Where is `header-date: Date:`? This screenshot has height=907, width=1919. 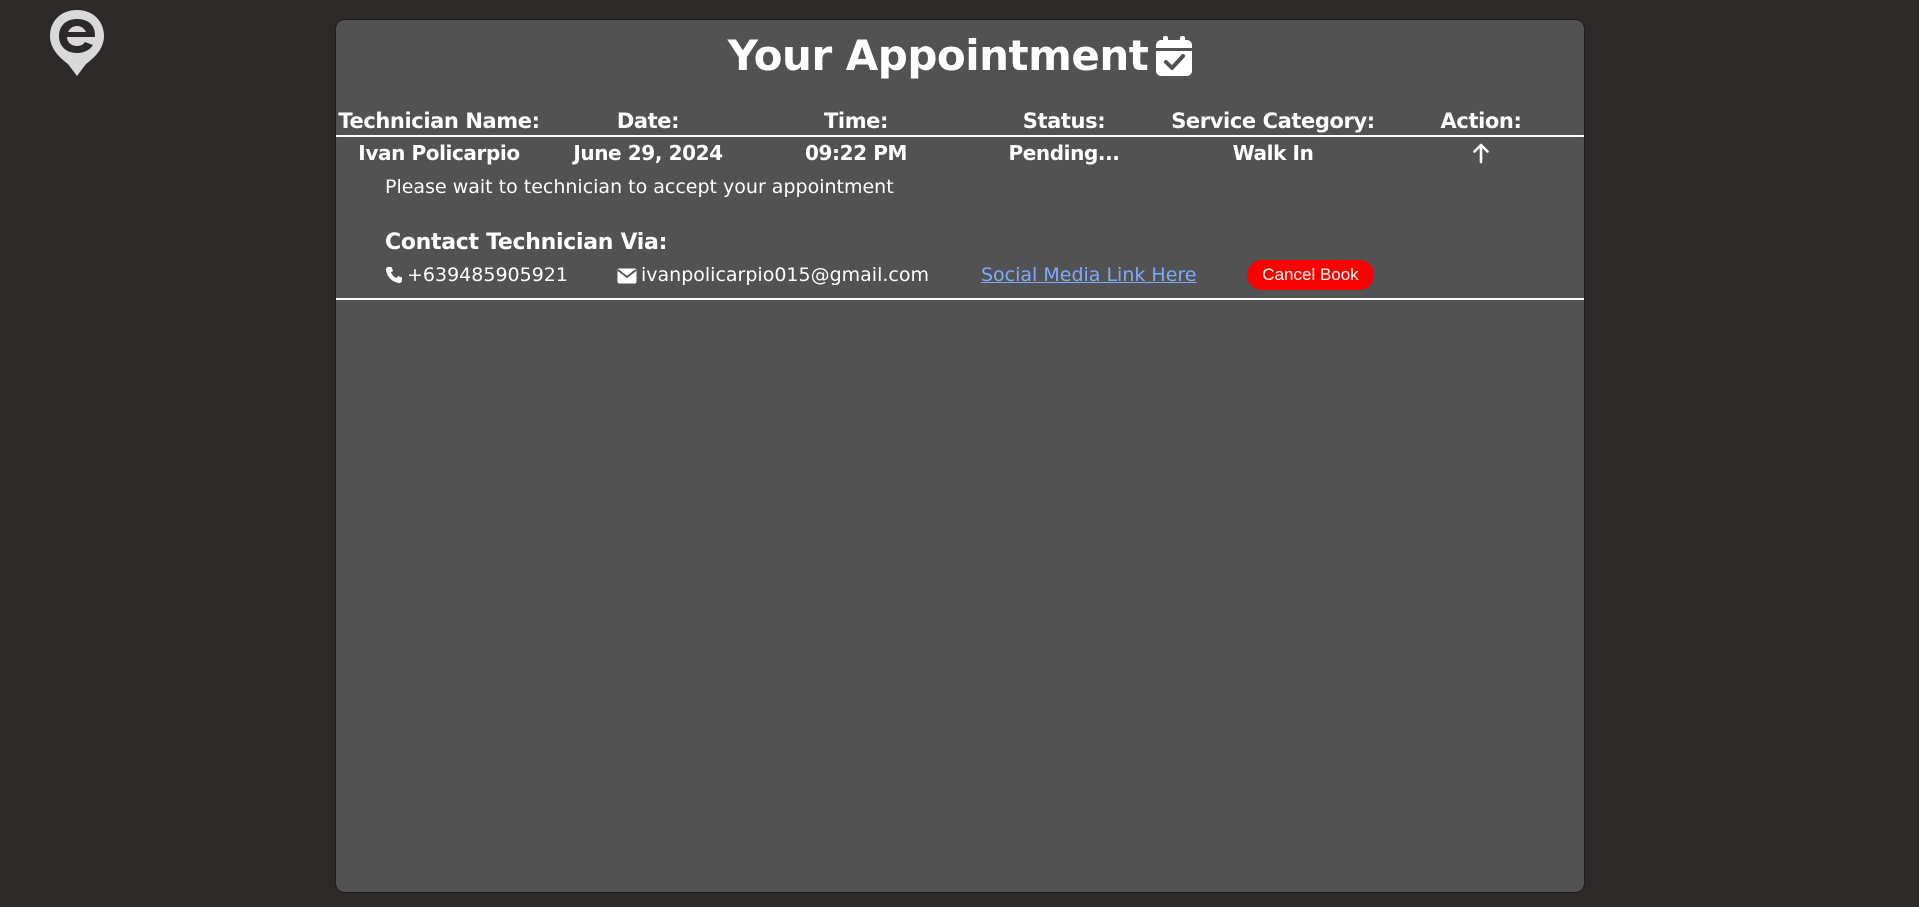 header-date: Date: is located at coordinates (648, 121).